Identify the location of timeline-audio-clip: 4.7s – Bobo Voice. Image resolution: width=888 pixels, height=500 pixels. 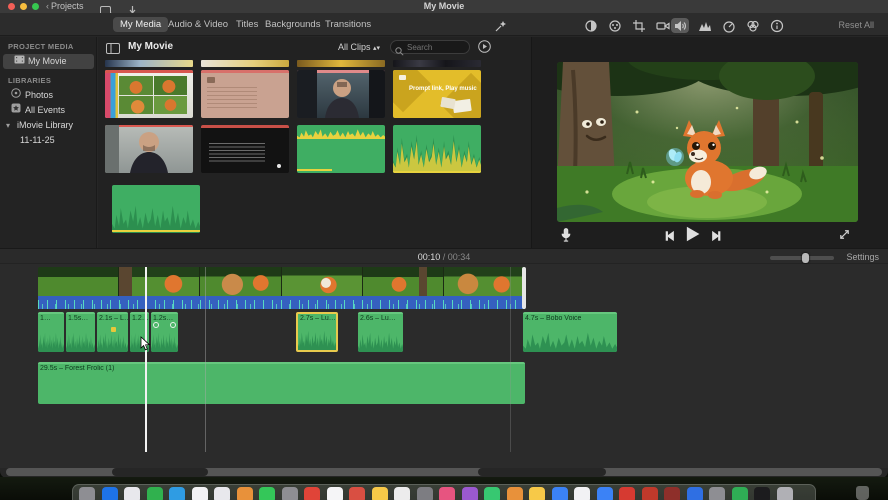
(570, 332).